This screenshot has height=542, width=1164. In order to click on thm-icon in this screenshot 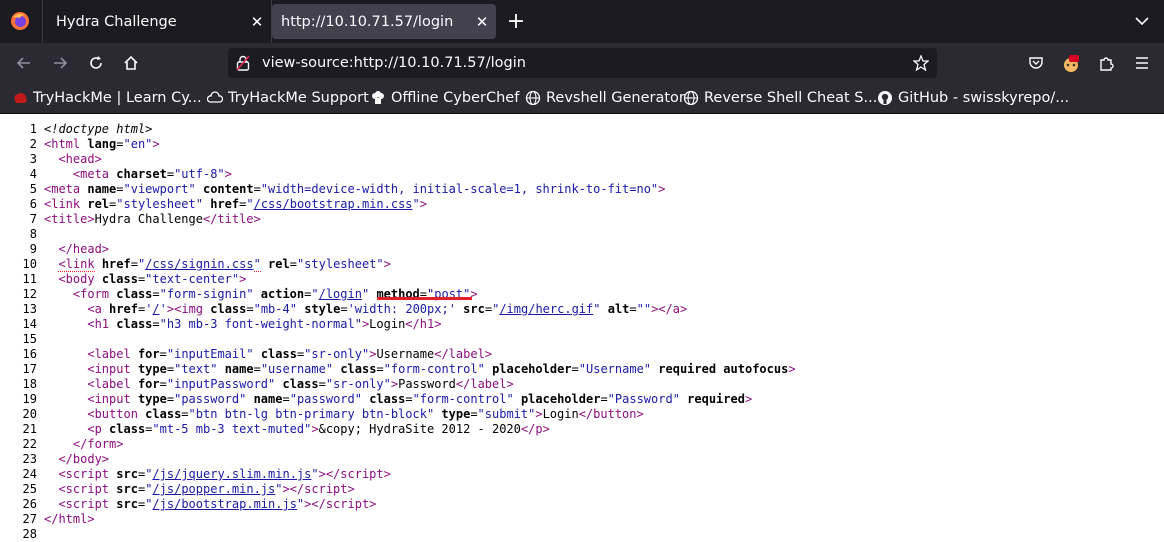, I will do `click(20, 98)`.